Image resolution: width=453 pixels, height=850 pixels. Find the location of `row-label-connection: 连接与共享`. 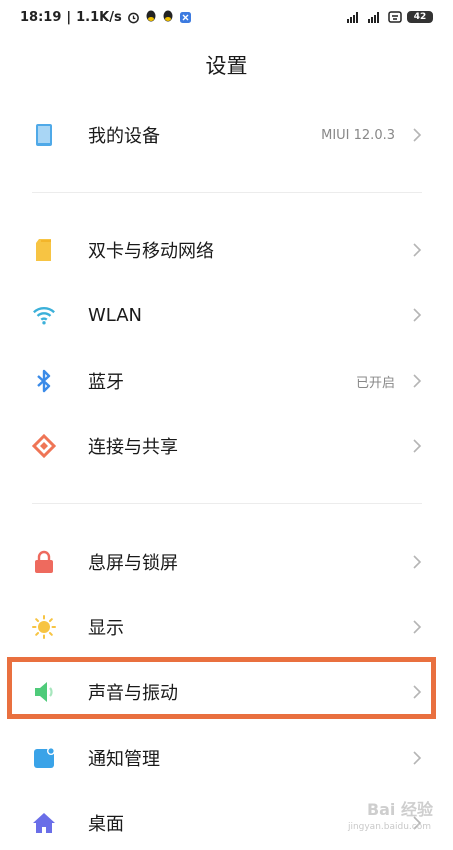

row-label-connection: 连接与共享 is located at coordinates (133, 447).